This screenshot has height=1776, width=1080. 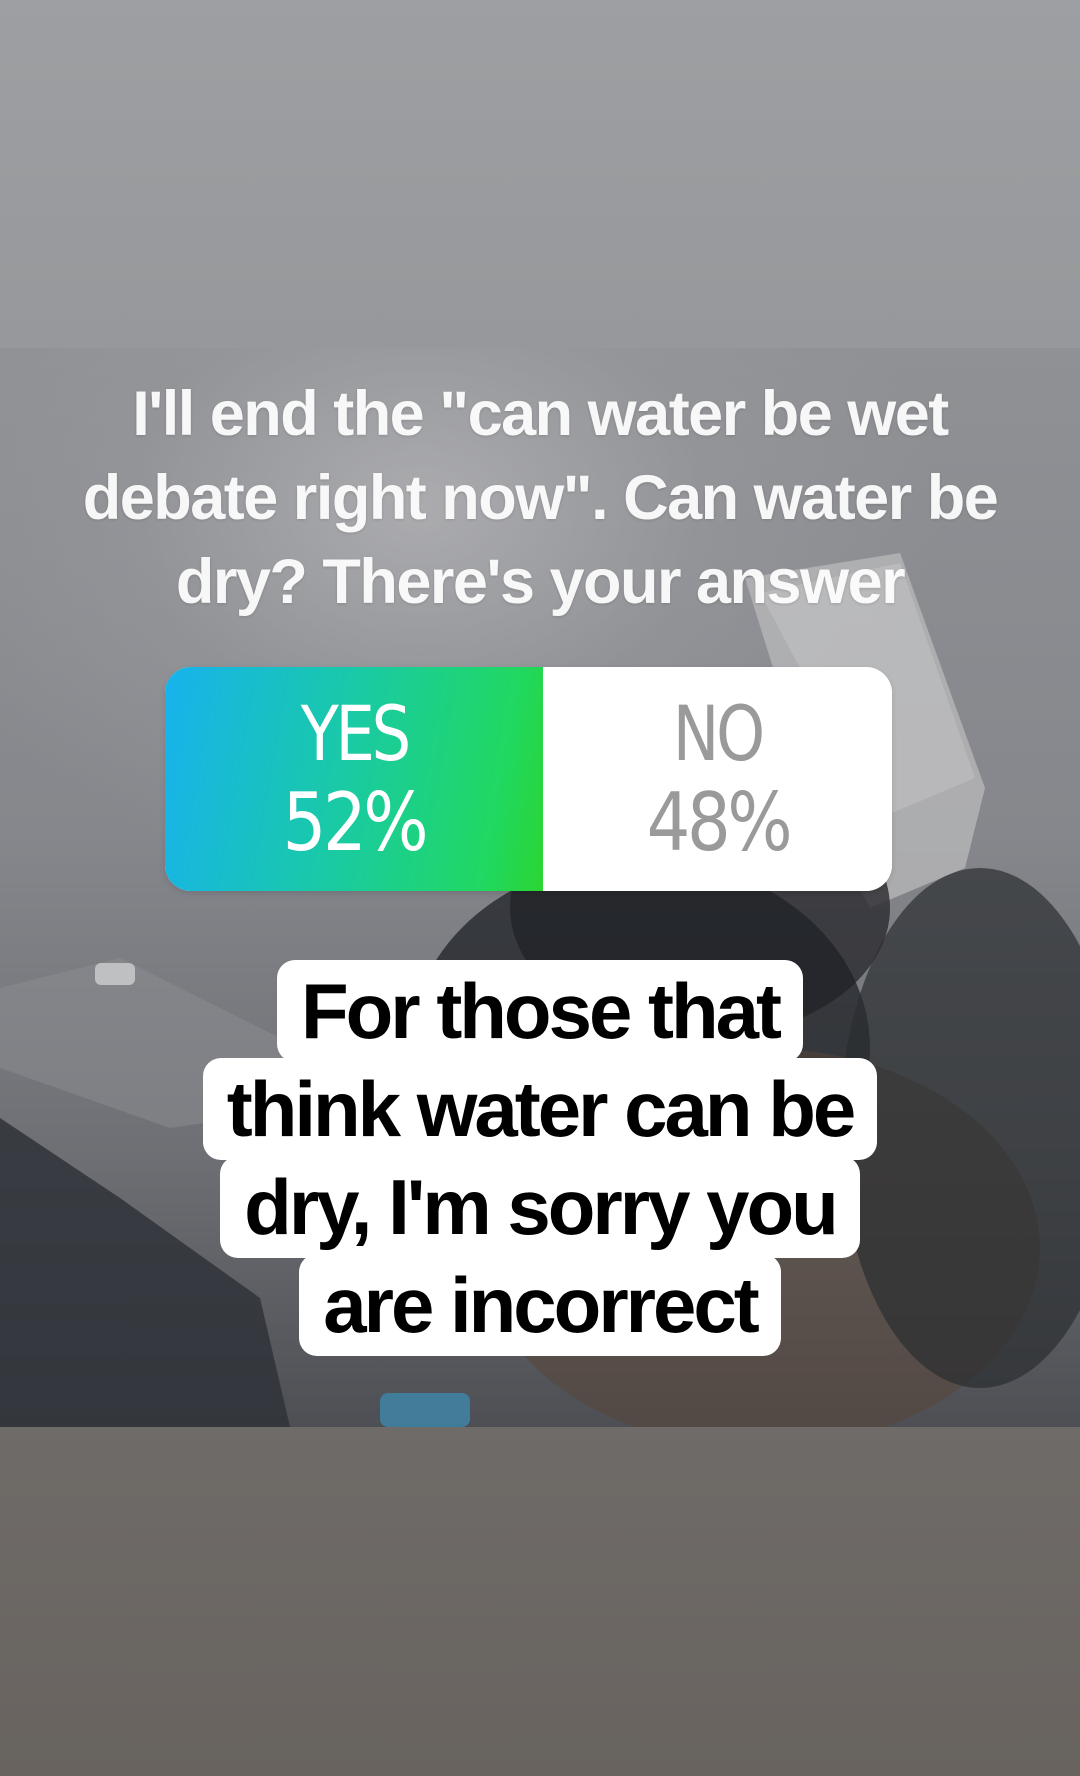 What do you see at coordinates (540, 1011) in the screenshot?
I see `caption-line: For those that` at bounding box center [540, 1011].